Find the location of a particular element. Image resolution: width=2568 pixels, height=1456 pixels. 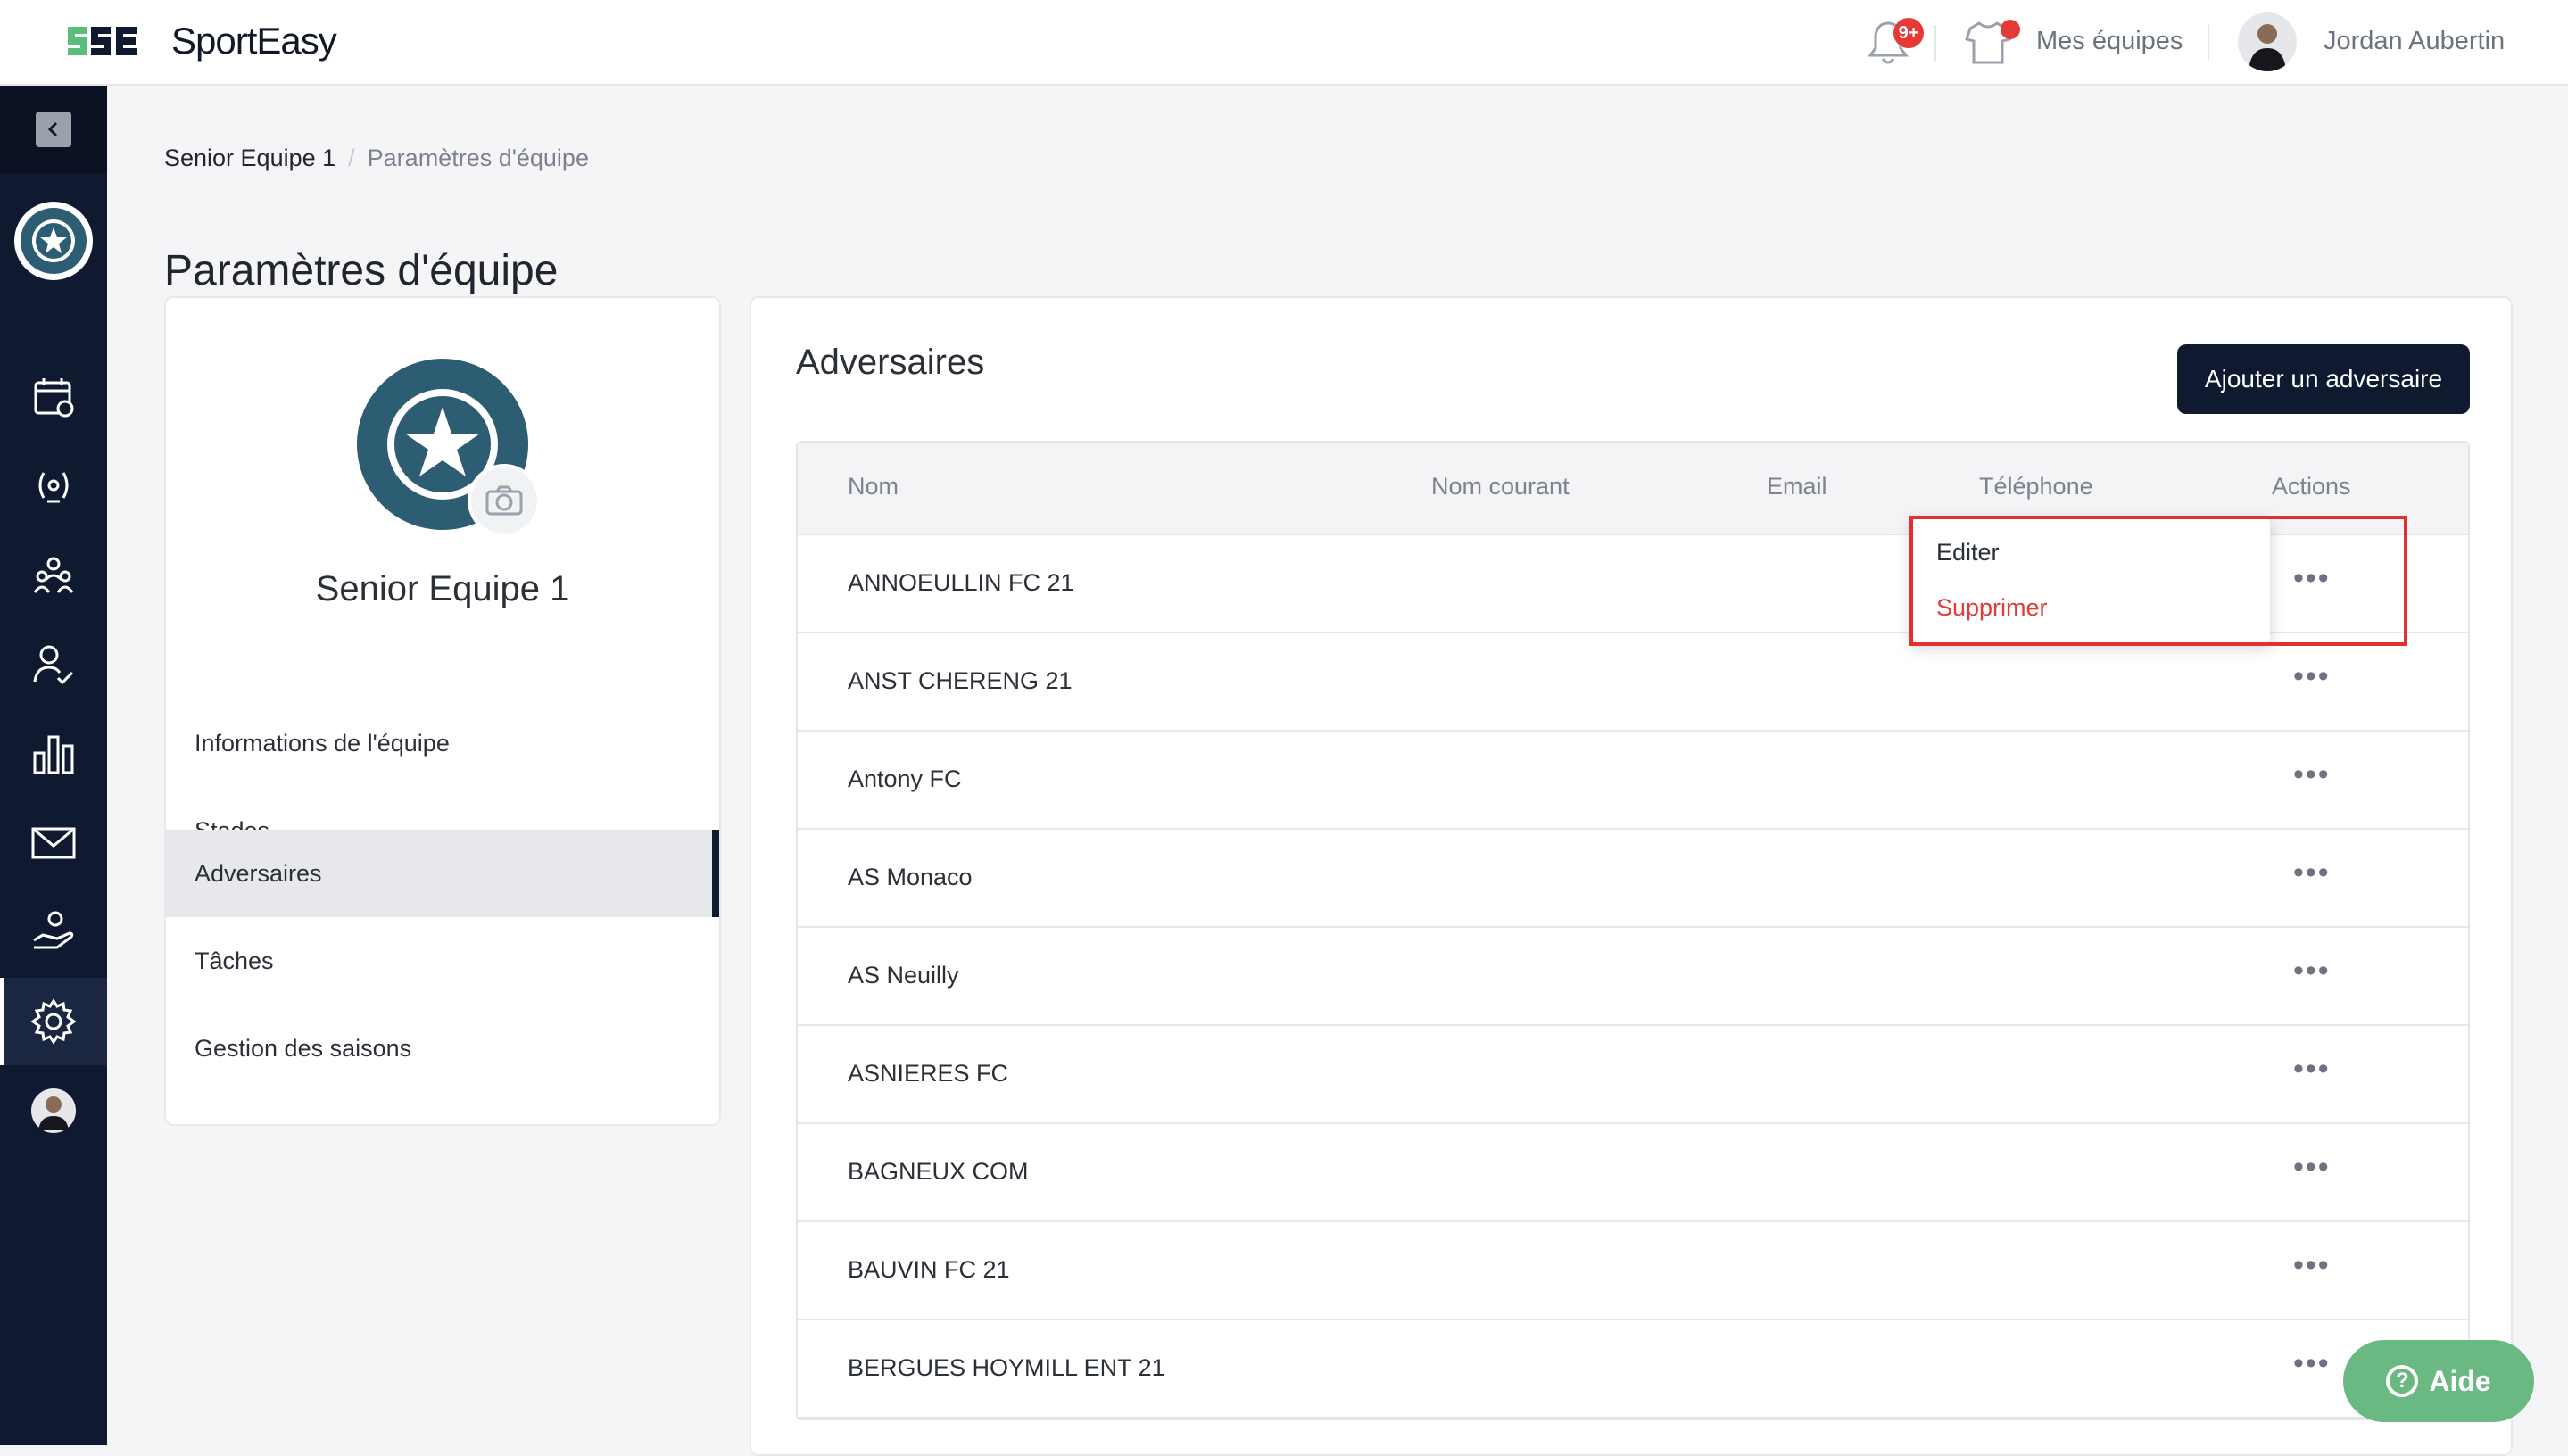

table-row: AS Monaco ••• is located at coordinates (1633, 879).